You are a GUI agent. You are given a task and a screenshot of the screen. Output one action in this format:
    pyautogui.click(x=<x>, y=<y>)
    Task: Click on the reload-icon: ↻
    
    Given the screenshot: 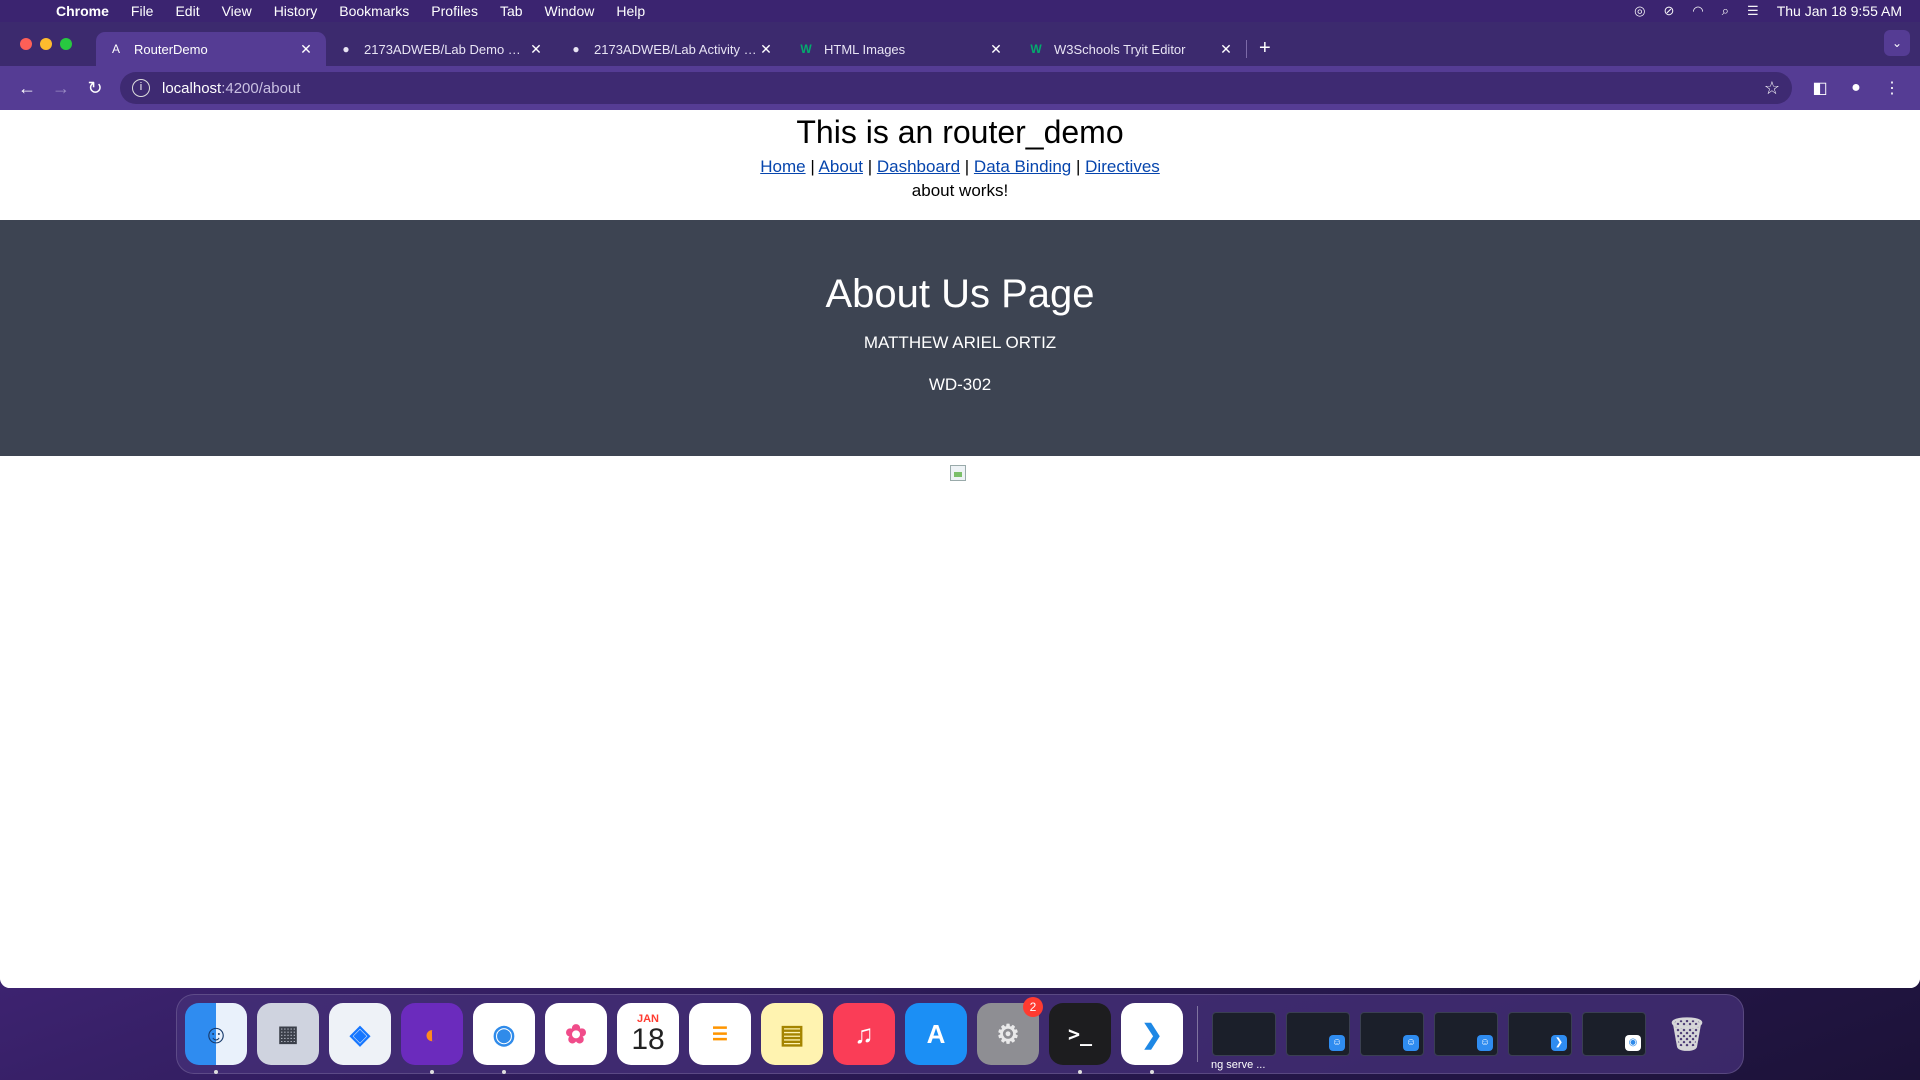 What is the action you would take?
    pyautogui.click(x=95, y=88)
    